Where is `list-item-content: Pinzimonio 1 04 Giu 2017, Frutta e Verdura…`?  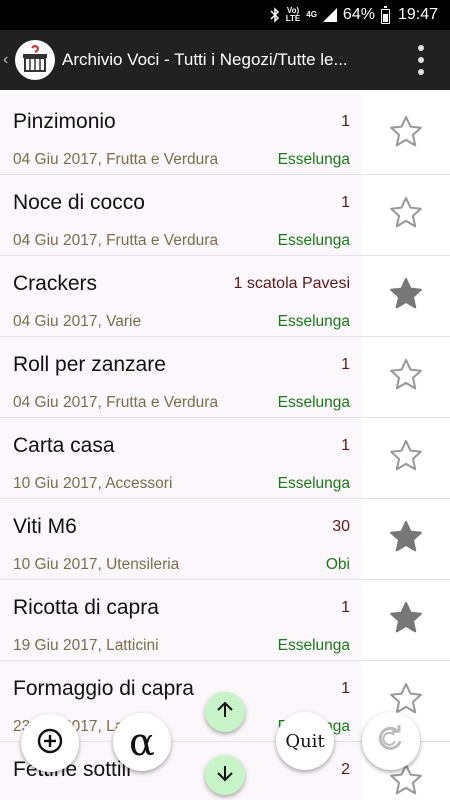
list-item-content: Pinzimonio 1 04 Giu 2017, Frutta e Verdura… is located at coordinates (181, 134).